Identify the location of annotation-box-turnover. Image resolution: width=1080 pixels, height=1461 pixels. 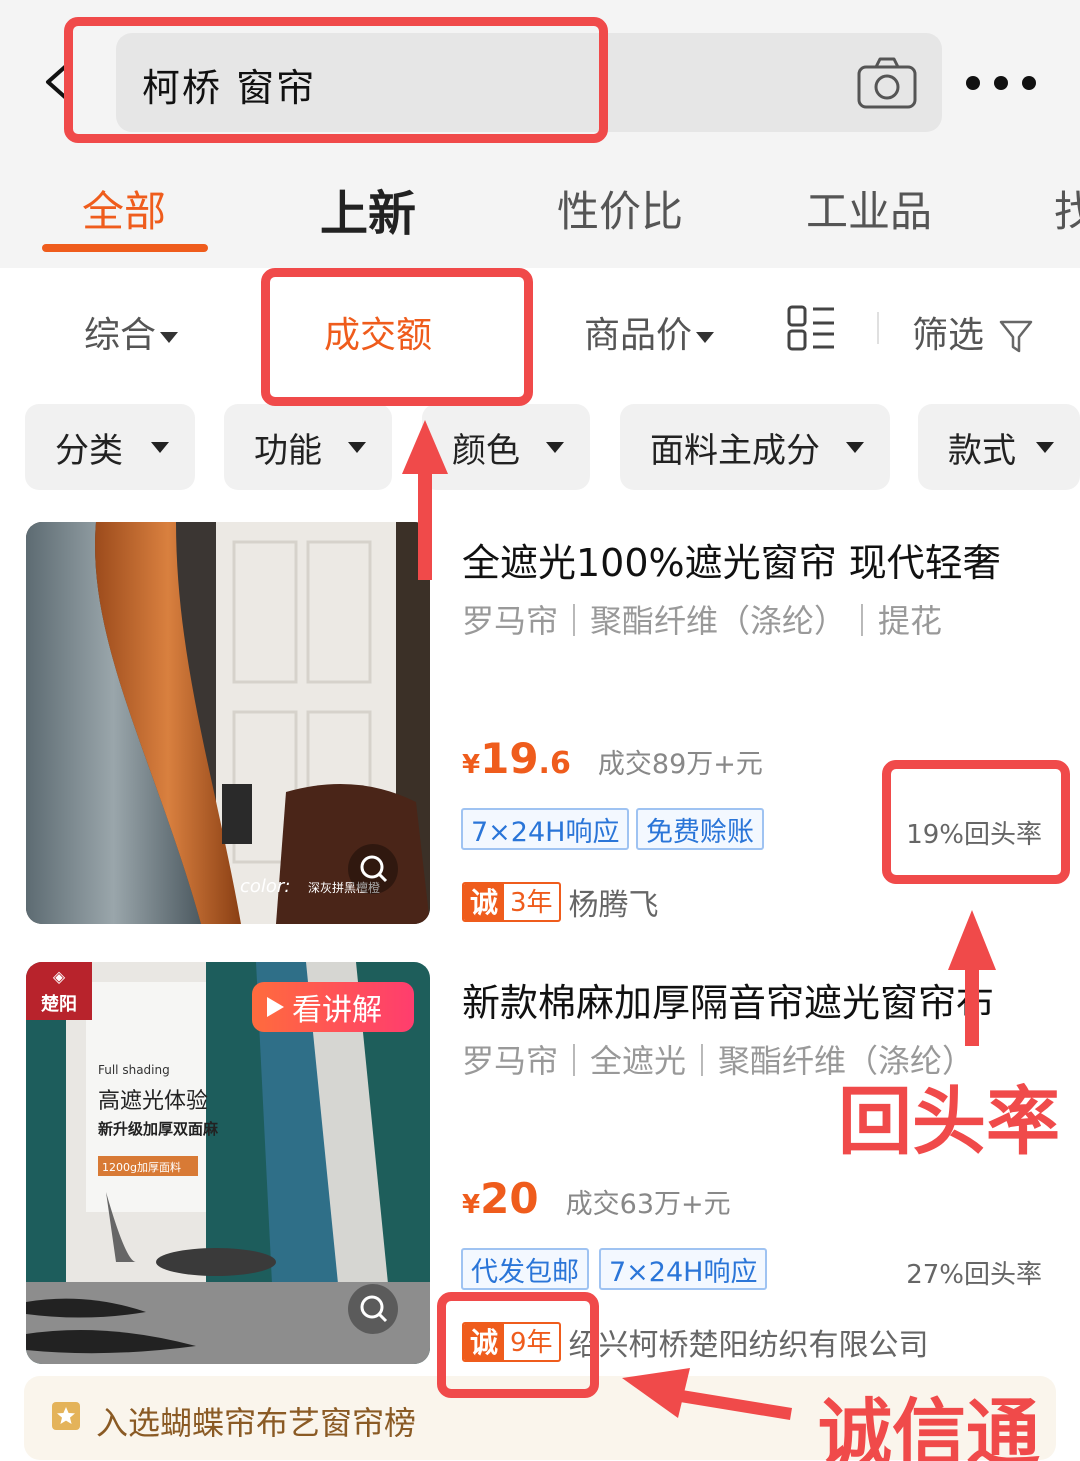
(397, 337).